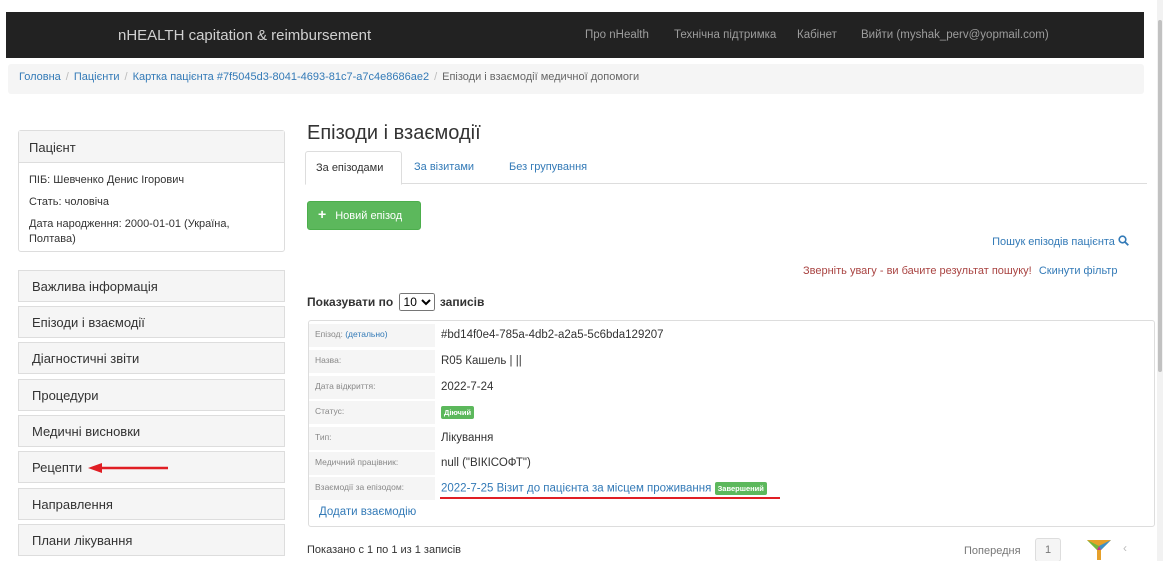 This screenshot has height=561, width=1163. Describe the element at coordinates (372, 387) in the screenshot. I see `episode-open-date-label: Дата відкриття:` at that location.